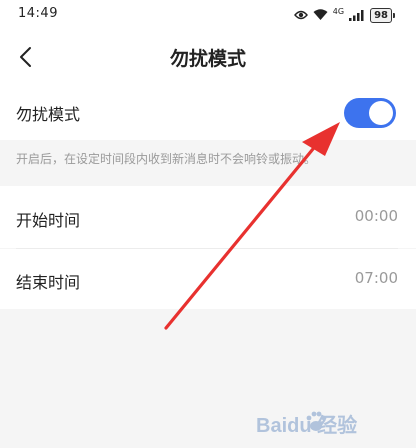 The height and width of the screenshot is (448, 416). I want to click on dnd-hint-text: 开启后，在设定时间段内收到新消息时不会响铃或振动。, so click(166, 159).